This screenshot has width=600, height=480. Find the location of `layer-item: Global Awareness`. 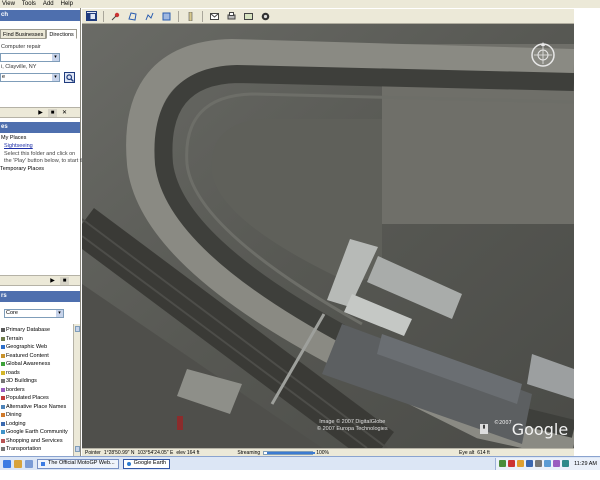

layer-item: Global Awareness is located at coordinates (25, 364).